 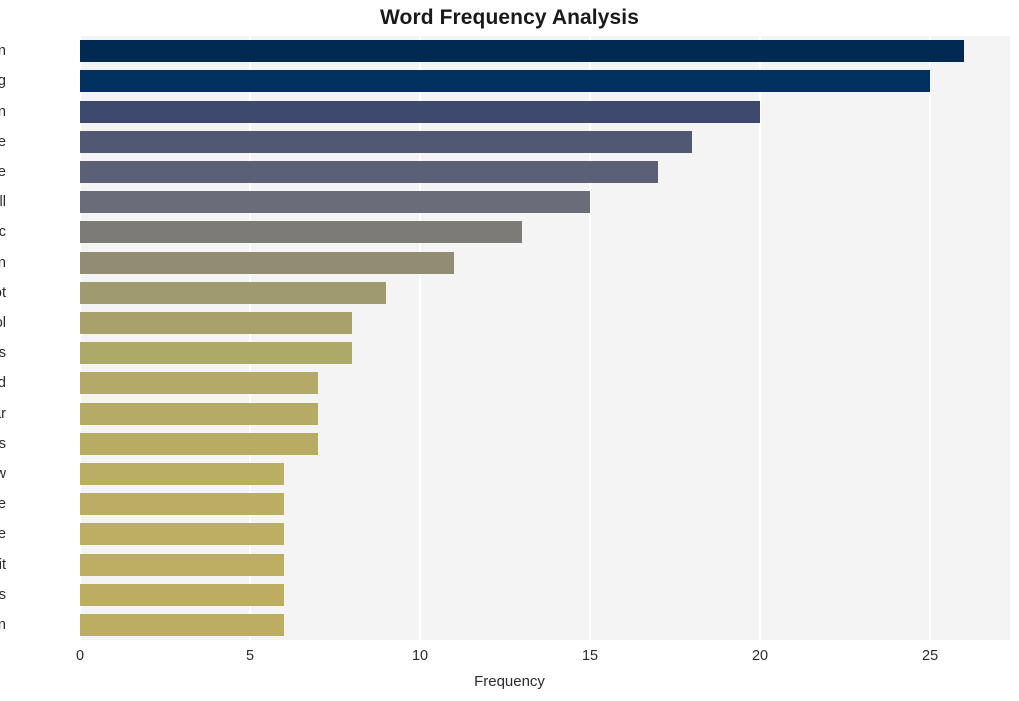 I want to click on bar-kill, so click(x=335, y=202).